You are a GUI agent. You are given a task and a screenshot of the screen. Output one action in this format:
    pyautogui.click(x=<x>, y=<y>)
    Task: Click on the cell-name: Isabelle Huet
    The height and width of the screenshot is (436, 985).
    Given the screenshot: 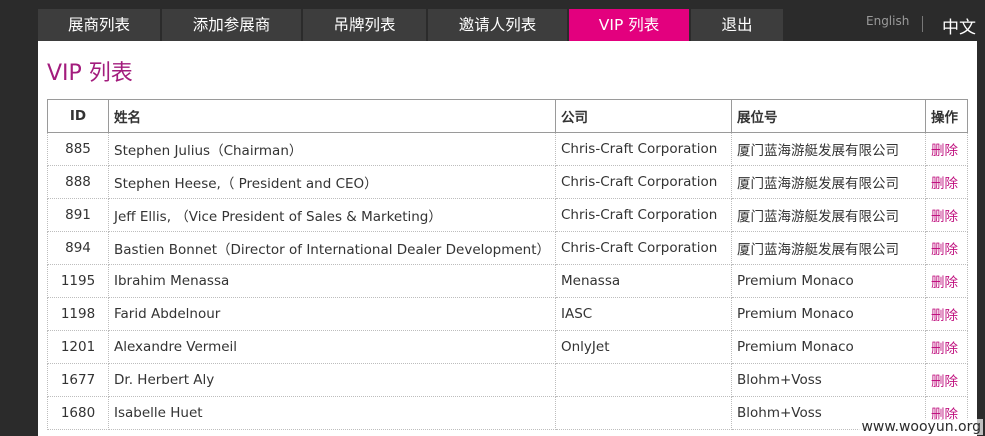 What is the action you would take?
    pyautogui.click(x=332, y=413)
    